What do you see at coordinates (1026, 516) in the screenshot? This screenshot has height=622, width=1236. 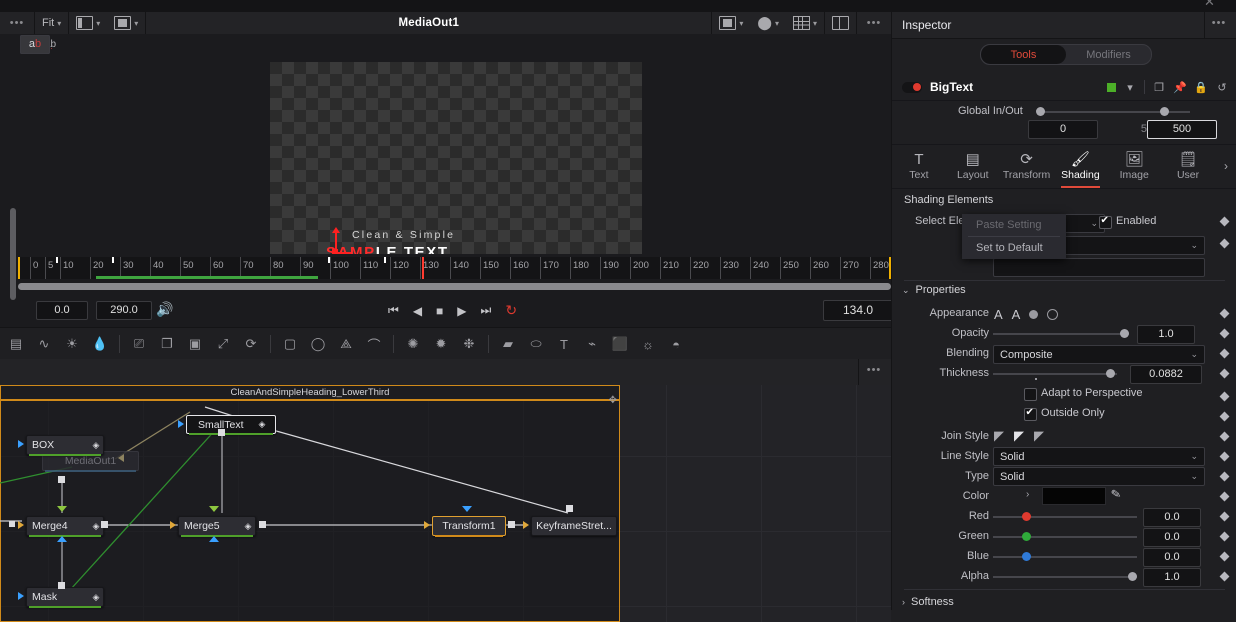 I see `red-knob` at bounding box center [1026, 516].